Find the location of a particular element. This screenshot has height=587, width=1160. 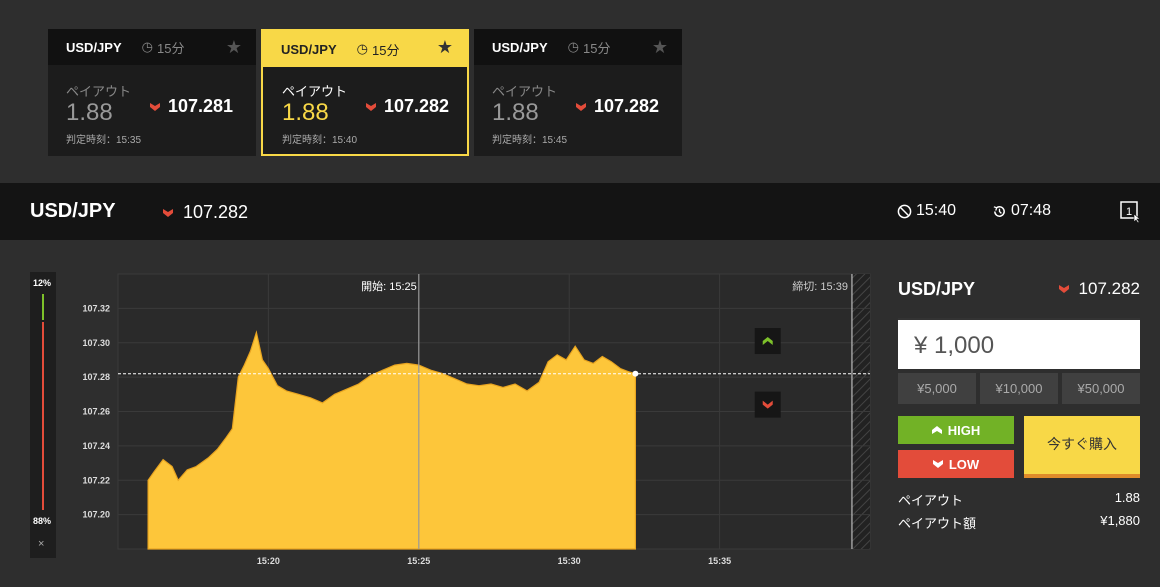

panel-price: 107.282 is located at coordinates (1099, 289).